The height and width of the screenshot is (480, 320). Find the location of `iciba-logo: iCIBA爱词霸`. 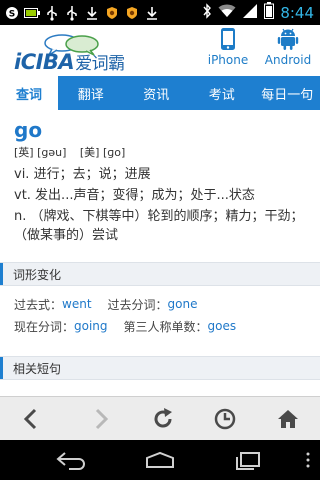

iciba-logo: iCIBA爱词霸 is located at coordinates (69, 52).